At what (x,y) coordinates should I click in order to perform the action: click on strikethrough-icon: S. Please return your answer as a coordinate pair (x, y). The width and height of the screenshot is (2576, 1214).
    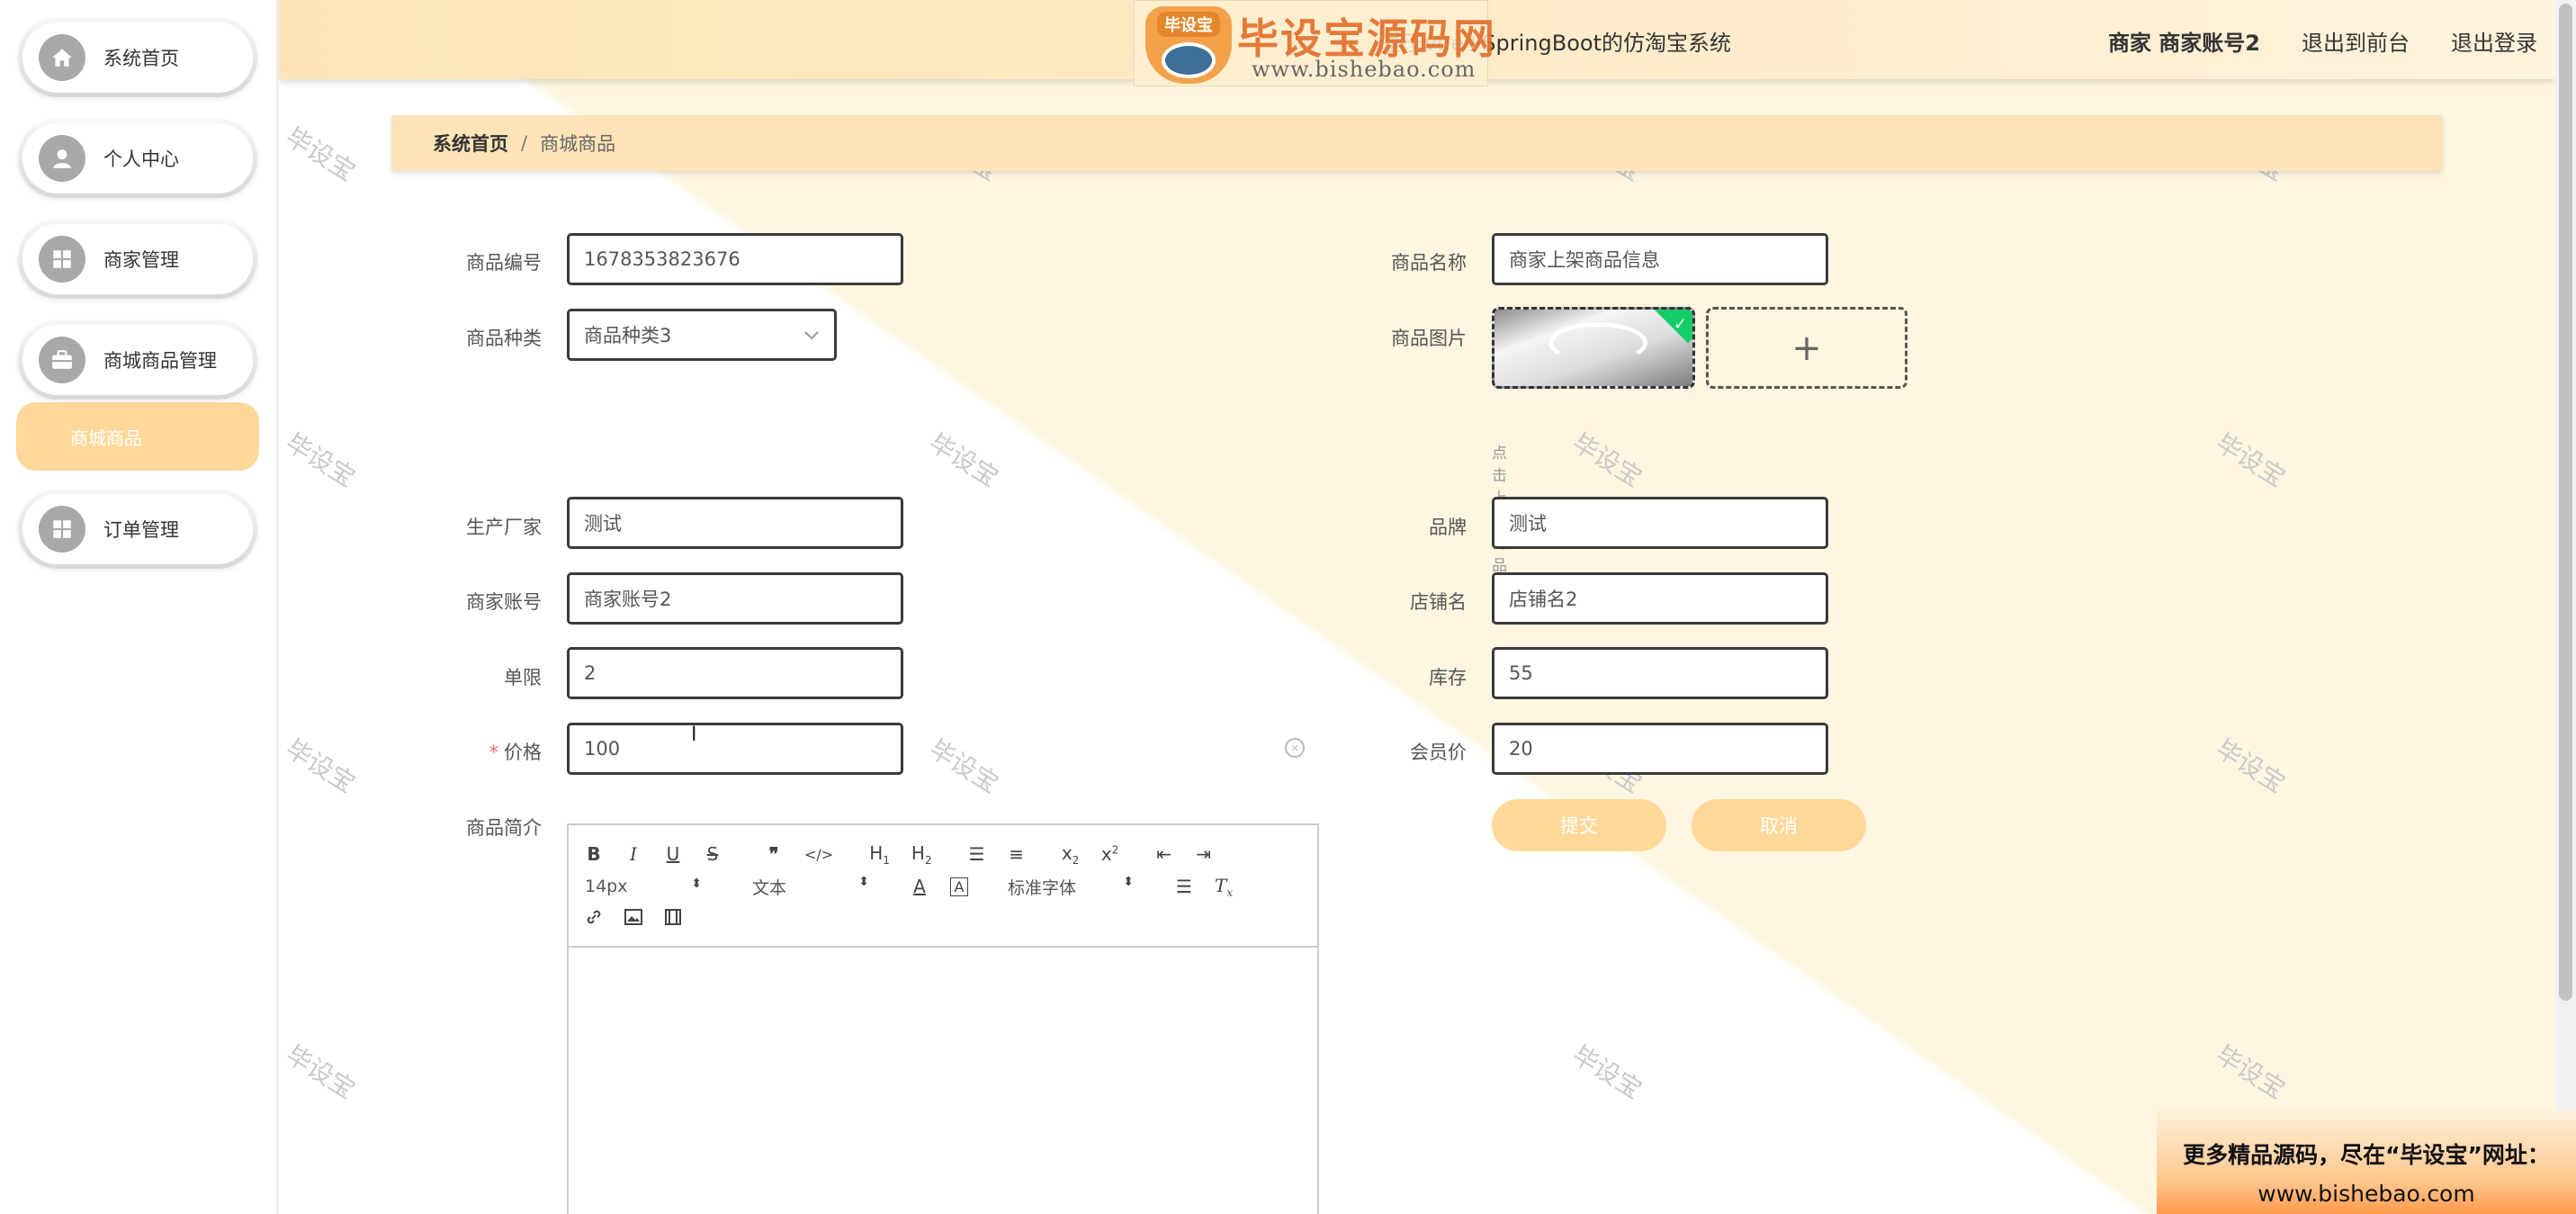
    Looking at the image, I should click on (713, 854).